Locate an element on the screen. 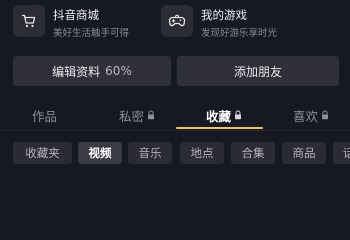 The width and height of the screenshot is (350, 240). games-entry: 我的游戏 发现好游乐享时光 is located at coordinates (241, 21).